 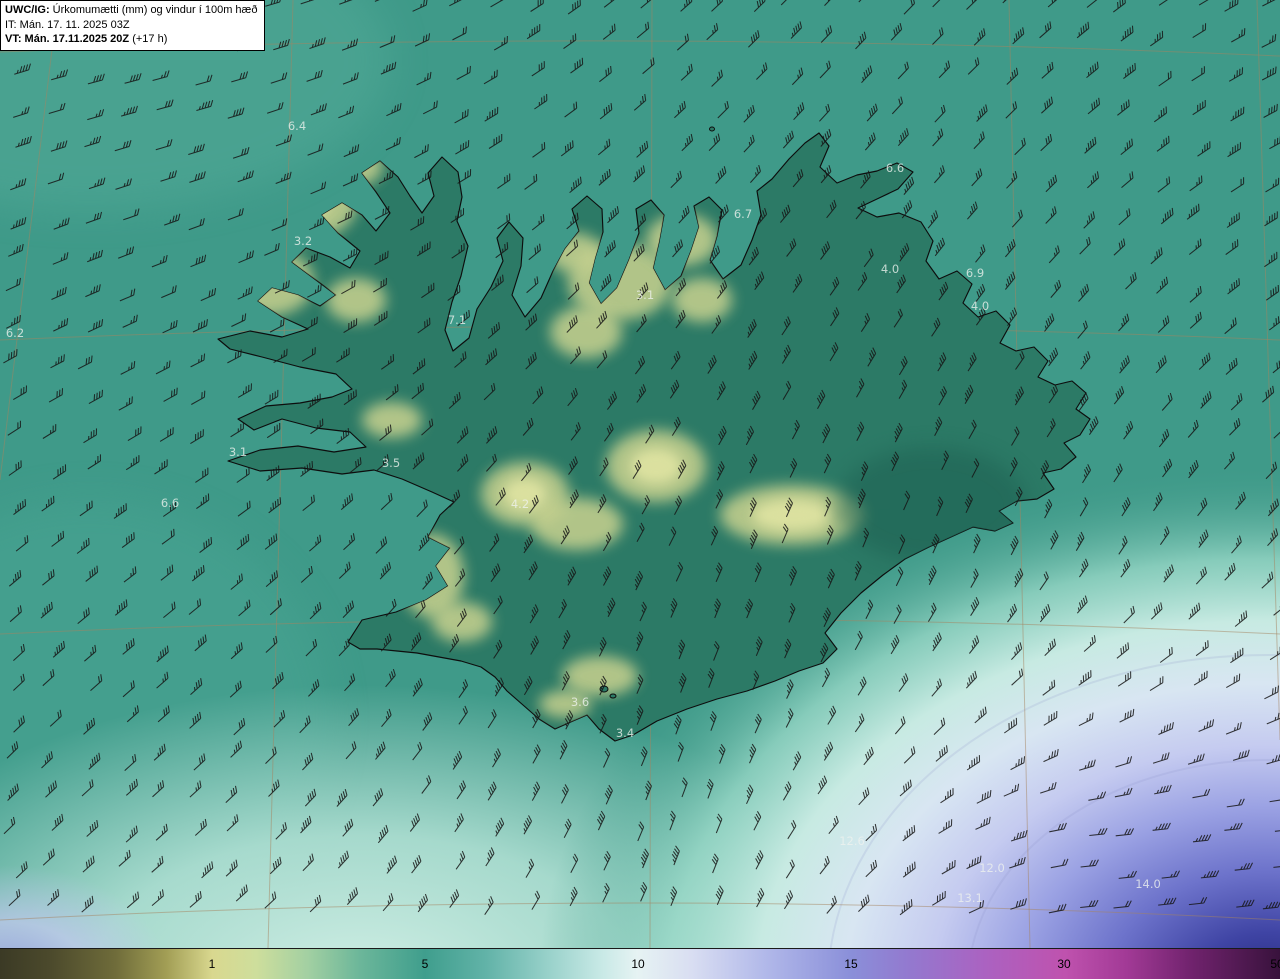 I want to click on precip-value-label: 13.1, so click(x=970, y=898).